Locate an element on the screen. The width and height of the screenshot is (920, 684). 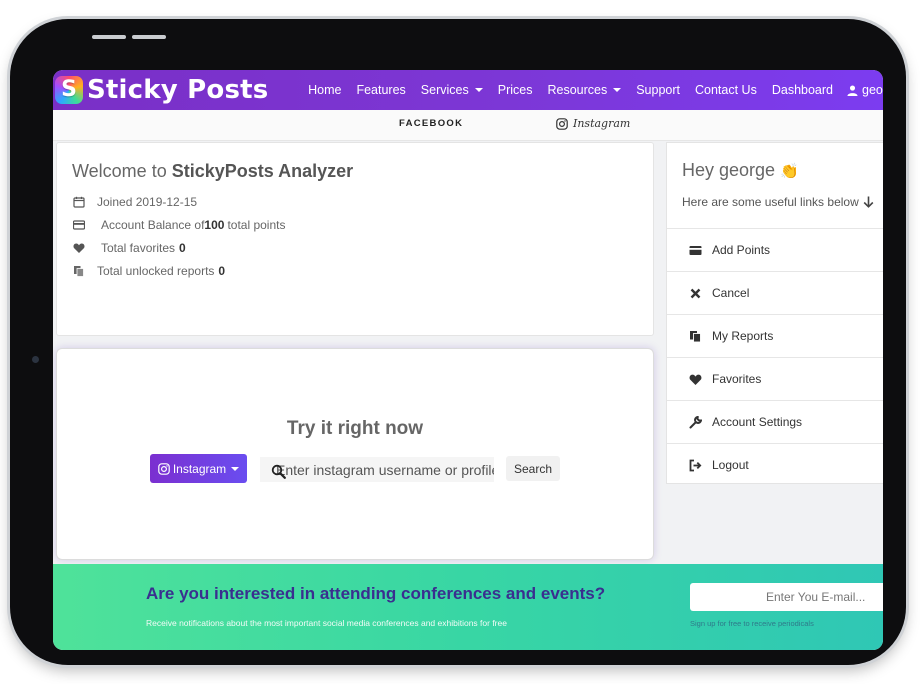
tab-instagram: Instagram is located at coordinates (593, 123).